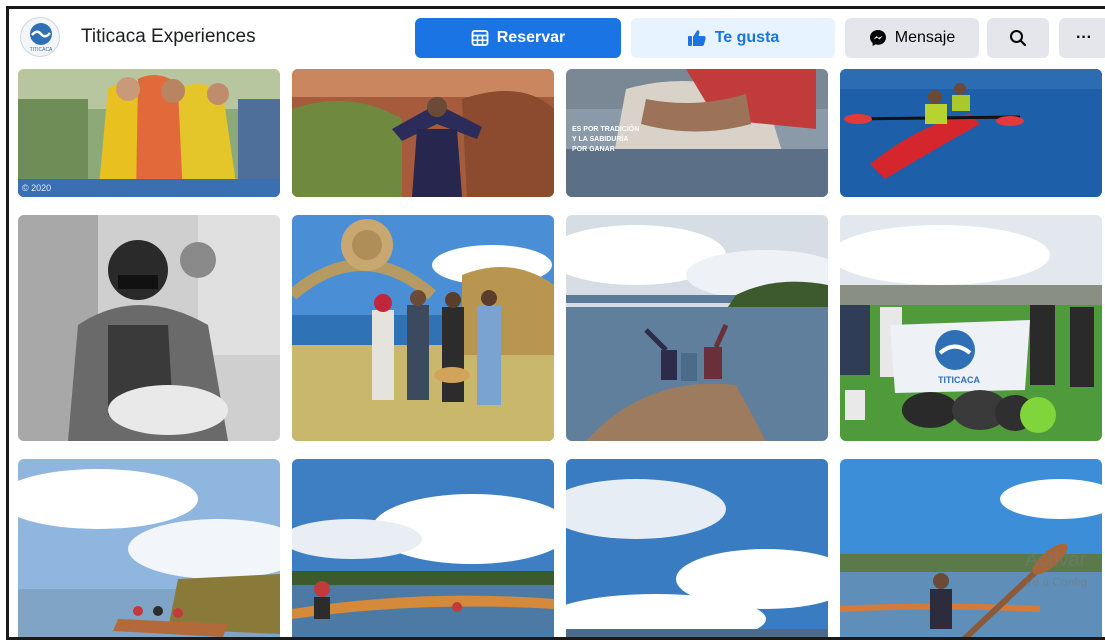 This screenshot has width=1105, height=640. I want to click on windows-activation-watermark: Activar Ve a Config, so click(1056, 571).